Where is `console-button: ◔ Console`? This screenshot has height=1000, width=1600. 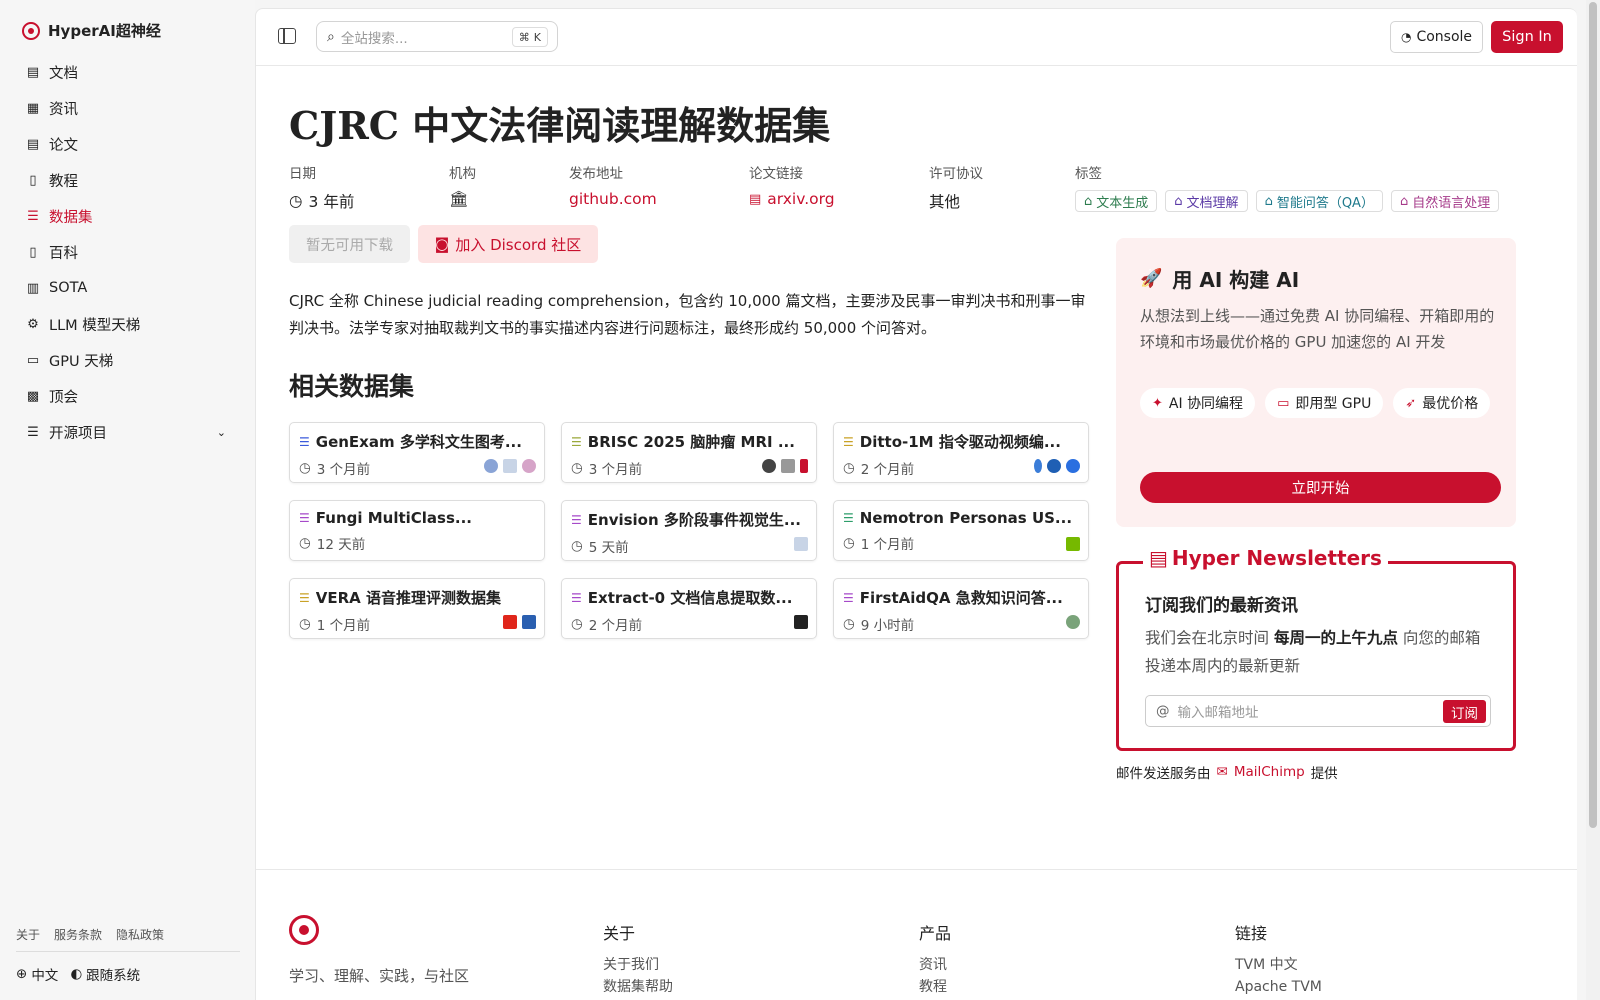 console-button: ◔ Console is located at coordinates (1436, 37).